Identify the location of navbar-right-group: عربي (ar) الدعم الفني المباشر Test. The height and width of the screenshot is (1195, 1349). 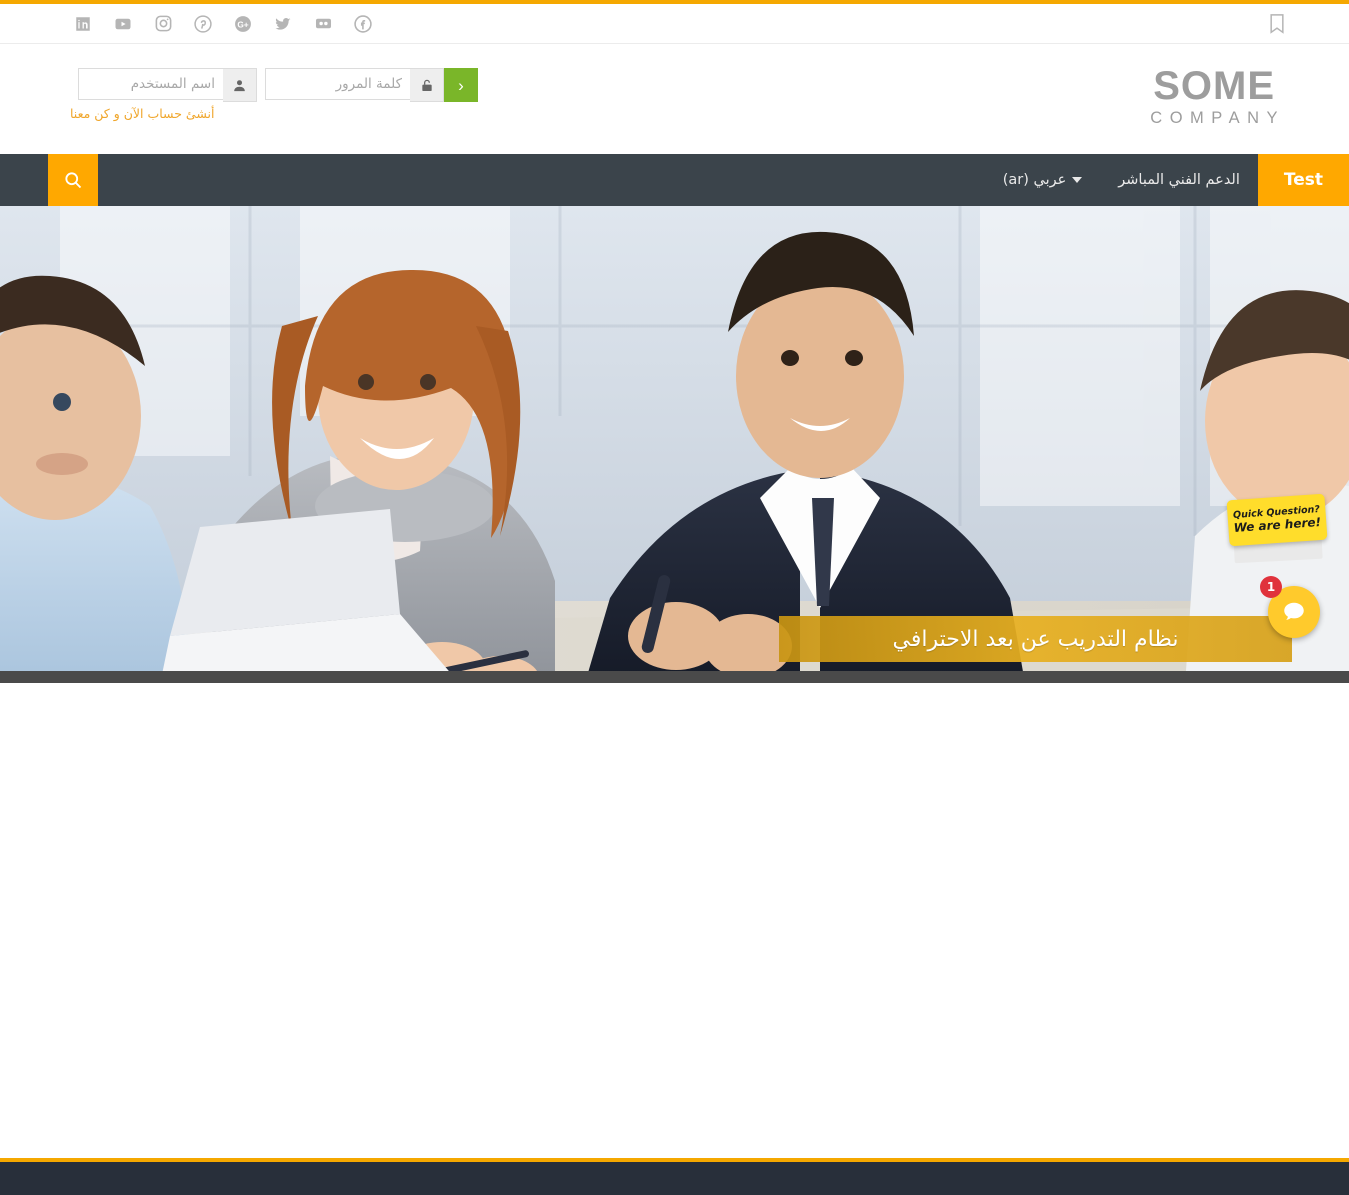
(1167, 180).